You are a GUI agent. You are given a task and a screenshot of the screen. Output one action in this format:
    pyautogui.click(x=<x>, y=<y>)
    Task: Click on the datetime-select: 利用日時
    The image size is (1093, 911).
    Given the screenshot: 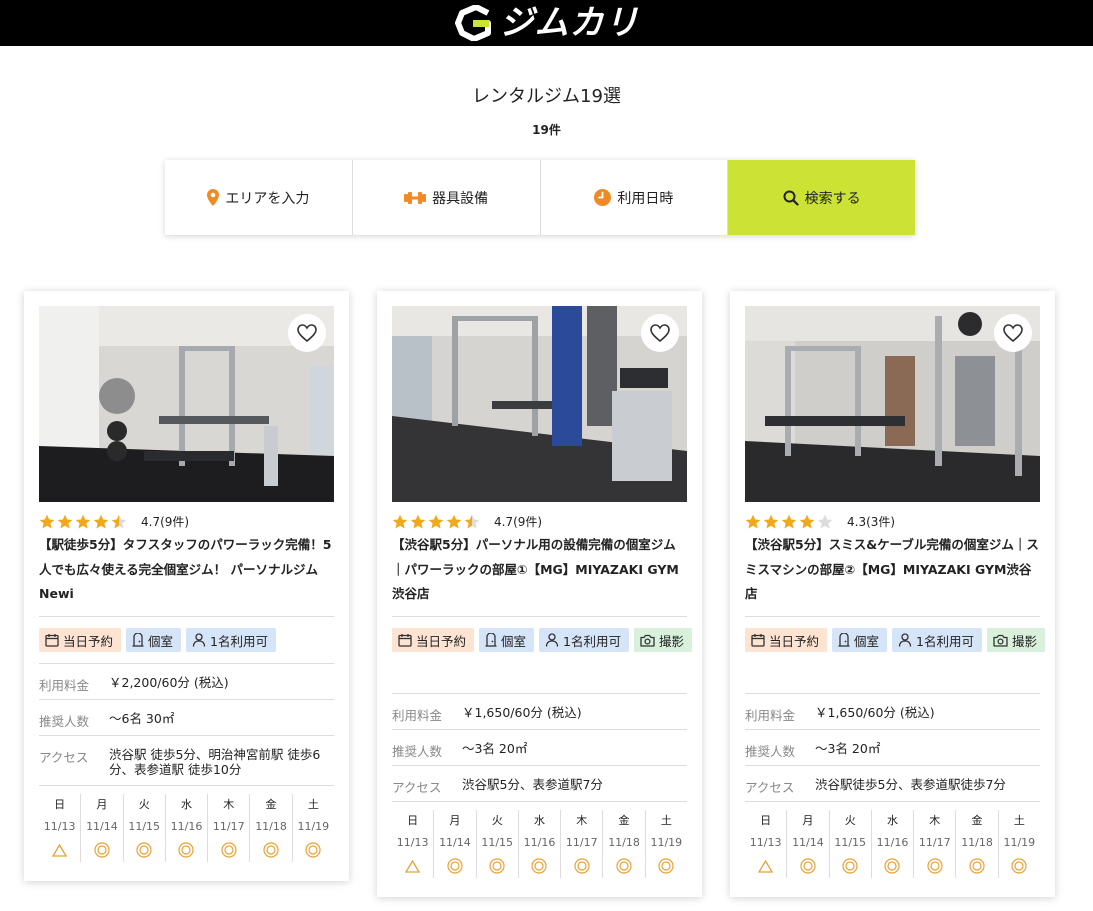 What is the action you would take?
    pyautogui.click(x=635, y=197)
    